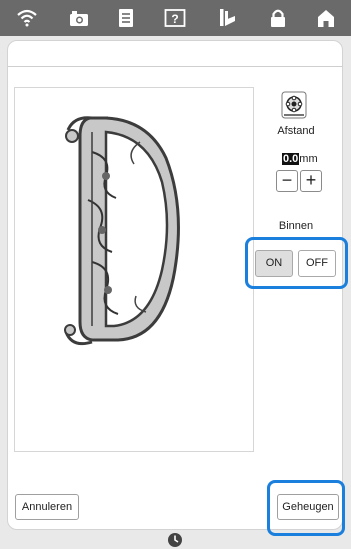 The image size is (351, 549). I want to click on inner-off-button: OFF, so click(317, 263).